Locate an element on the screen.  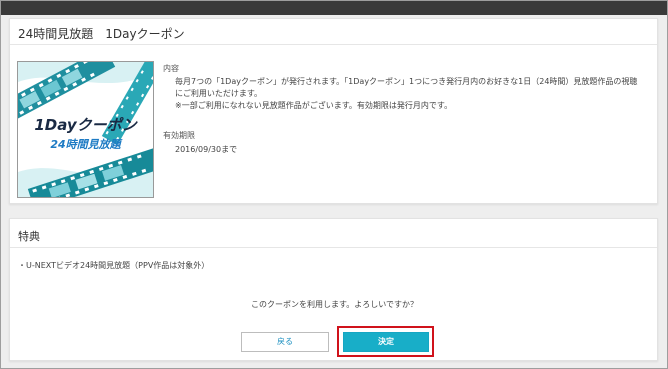
back-button: 戻る is located at coordinates (285, 342).